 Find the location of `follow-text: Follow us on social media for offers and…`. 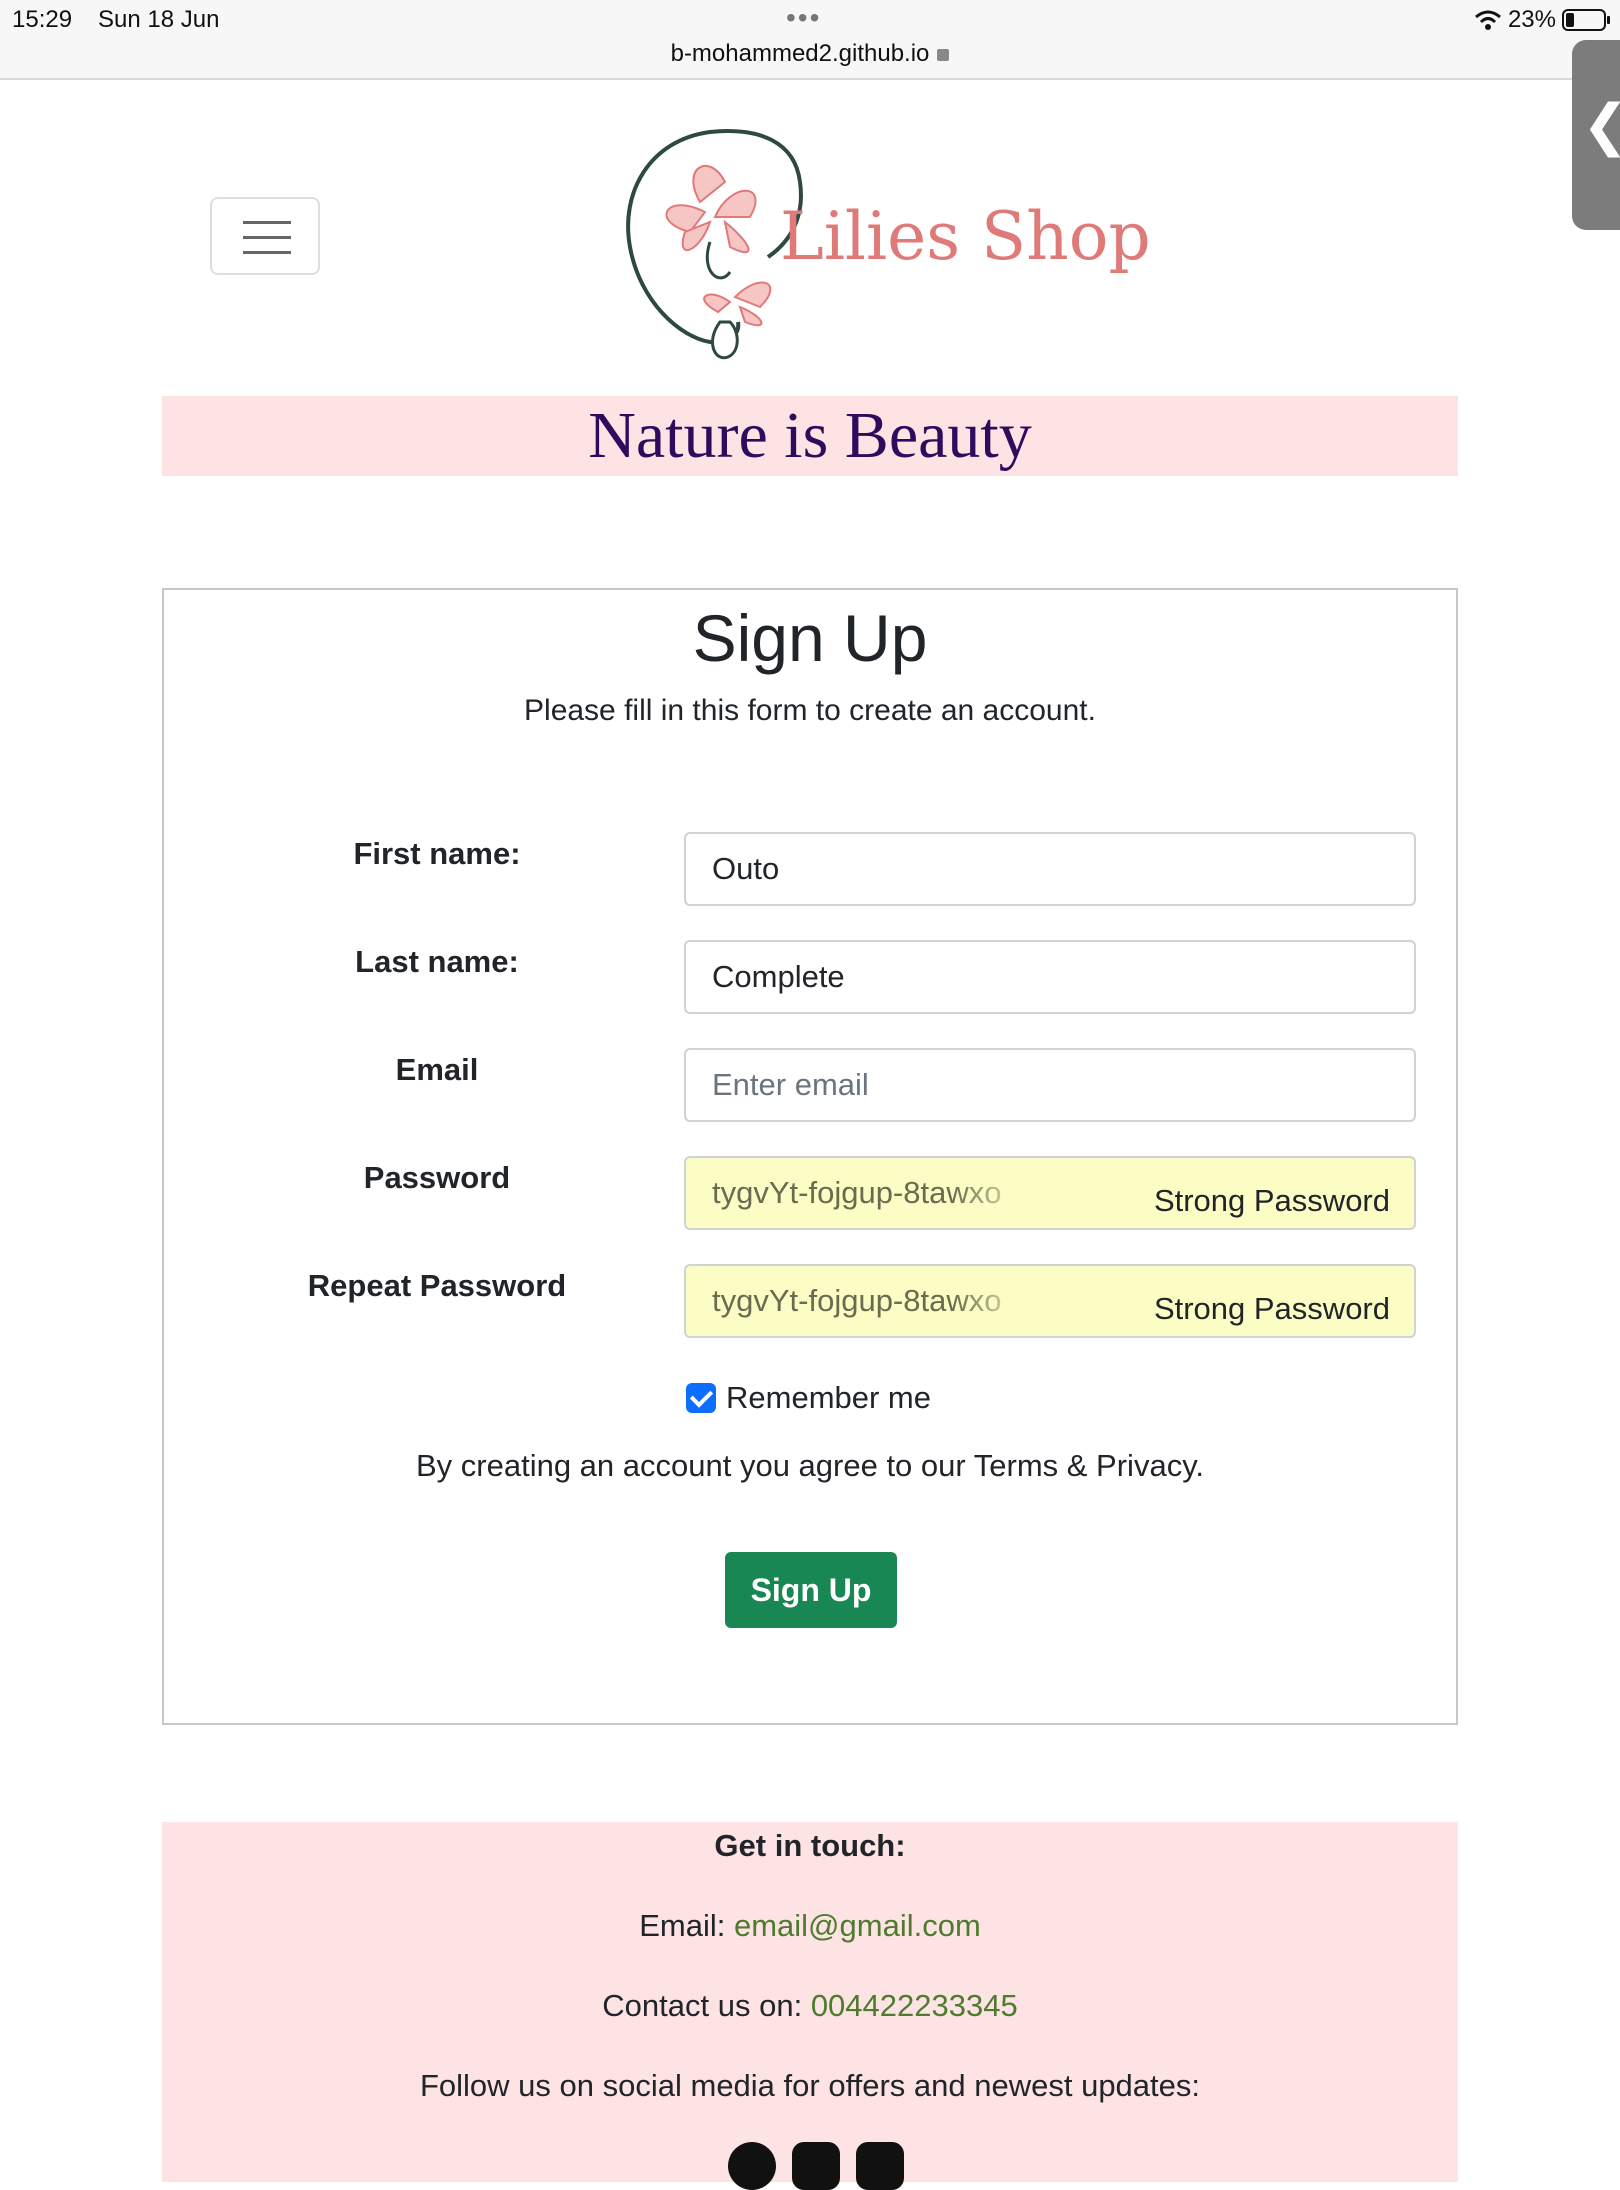

follow-text: Follow us on social media for offers and… is located at coordinates (810, 2085).